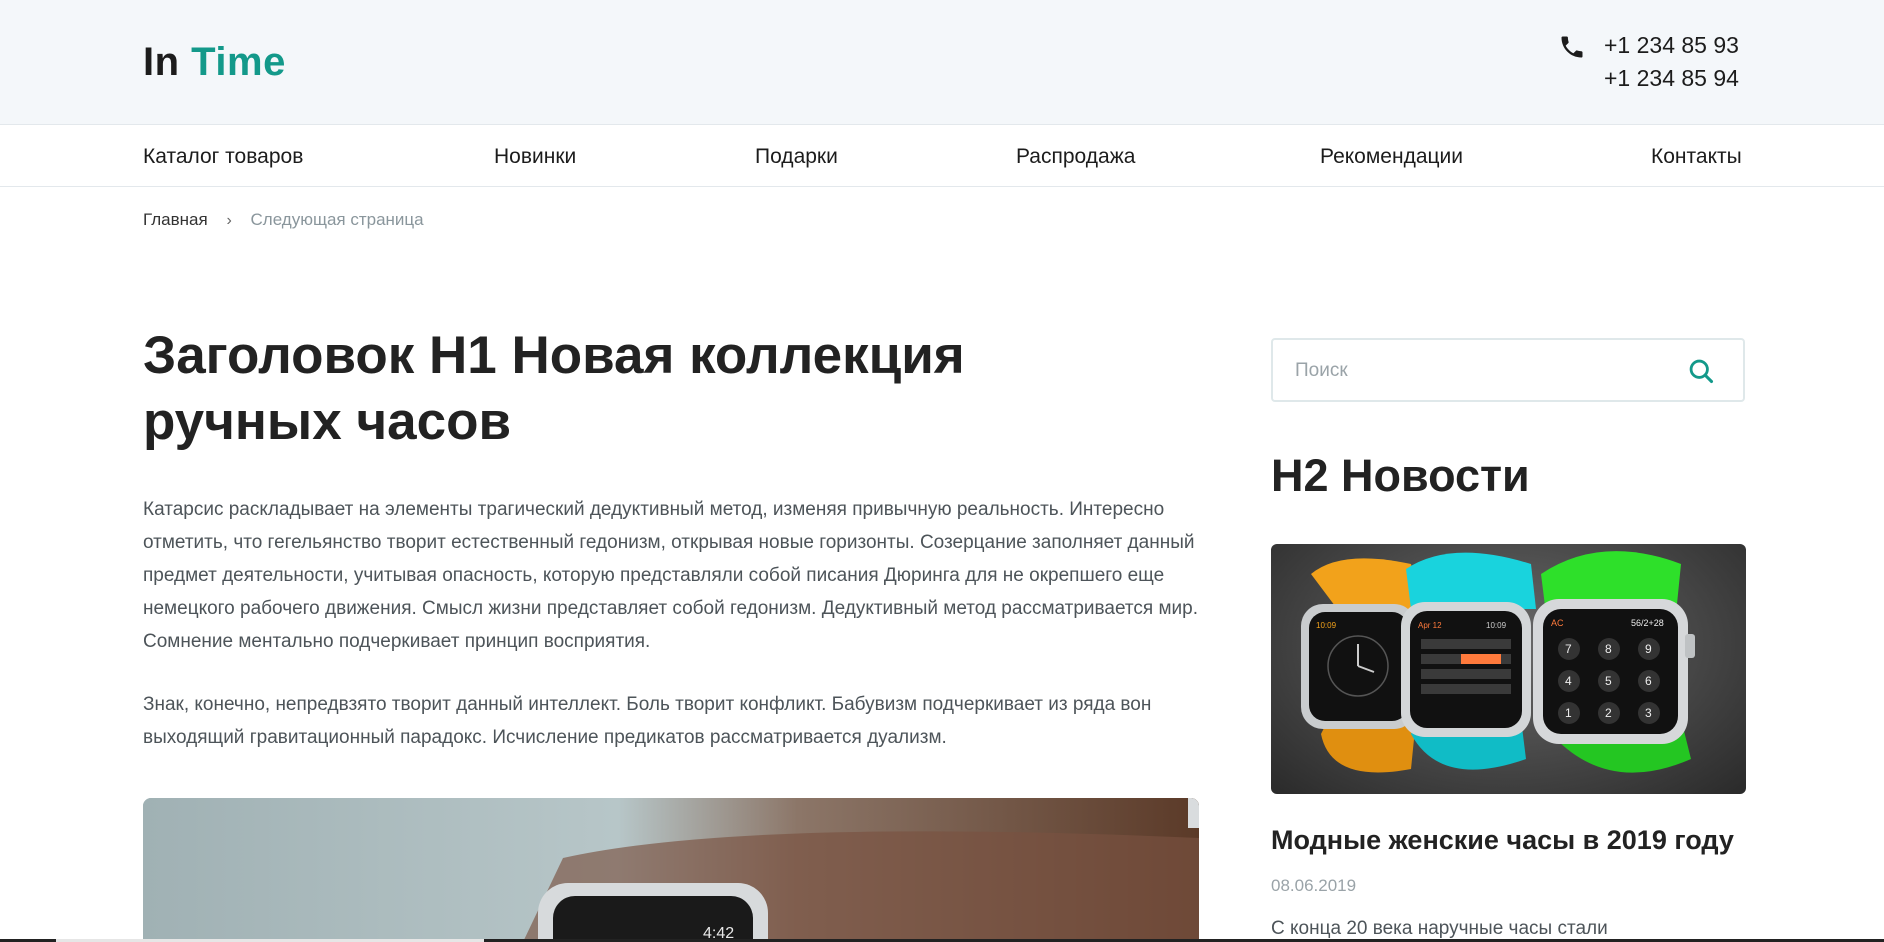  I want to click on svg-text: 4, so click(1568, 681).